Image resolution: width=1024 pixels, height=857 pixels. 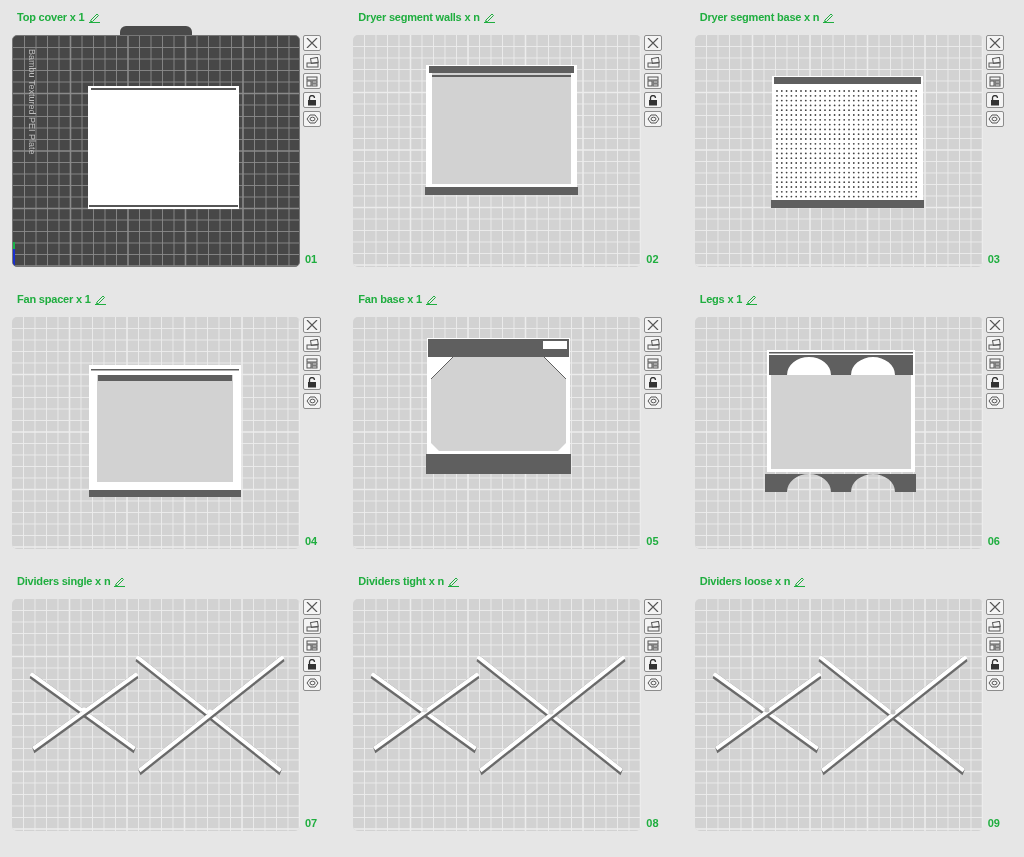 I want to click on plate-title: Legs x 1, so click(x=721, y=300).